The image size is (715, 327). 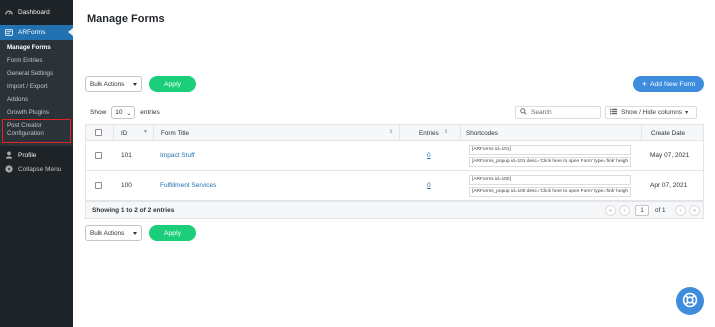 What do you see at coordinates (669, 185) in the screenshot?
I see `create-date: Apr 07, 2021` at bounding box center [669, 185].